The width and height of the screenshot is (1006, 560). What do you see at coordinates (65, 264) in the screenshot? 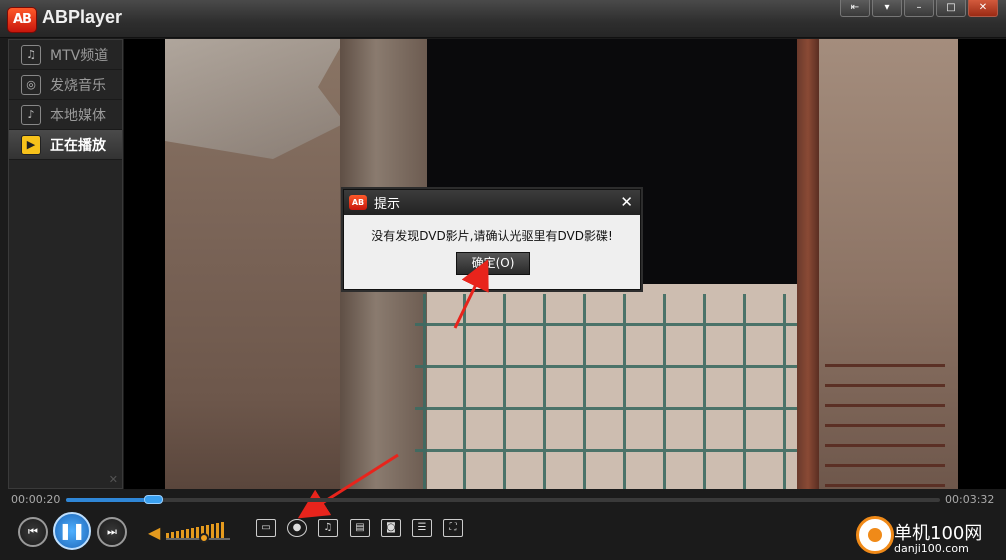
I see `sidebar: ♫ MTV频道 ◎ 发烧音乐 ♪ 本地媒体 ▶ 正在播放 ✕` at bounding box center [65, 264].